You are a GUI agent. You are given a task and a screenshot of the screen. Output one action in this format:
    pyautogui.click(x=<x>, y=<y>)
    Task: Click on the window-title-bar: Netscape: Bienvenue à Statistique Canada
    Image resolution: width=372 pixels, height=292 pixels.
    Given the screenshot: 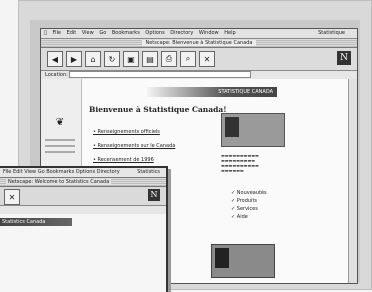 What is the action you would take?
    pyautogui.click(x=199, y=43)
    